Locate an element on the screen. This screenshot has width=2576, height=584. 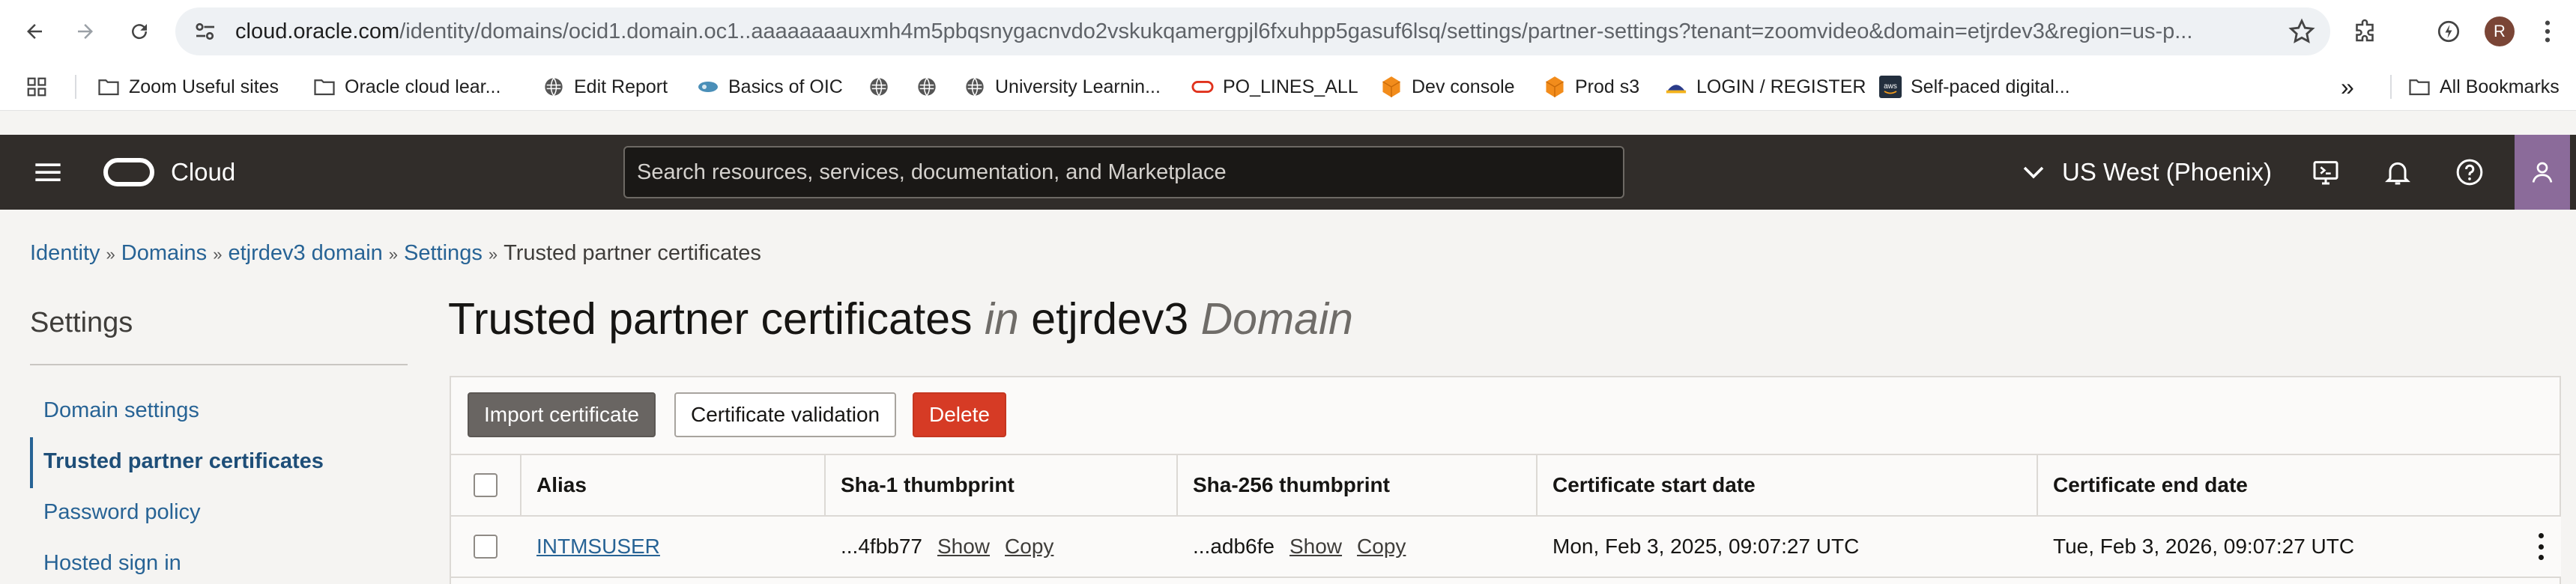
bookmark-item: Edit Report is located at coordinates (605, 87).